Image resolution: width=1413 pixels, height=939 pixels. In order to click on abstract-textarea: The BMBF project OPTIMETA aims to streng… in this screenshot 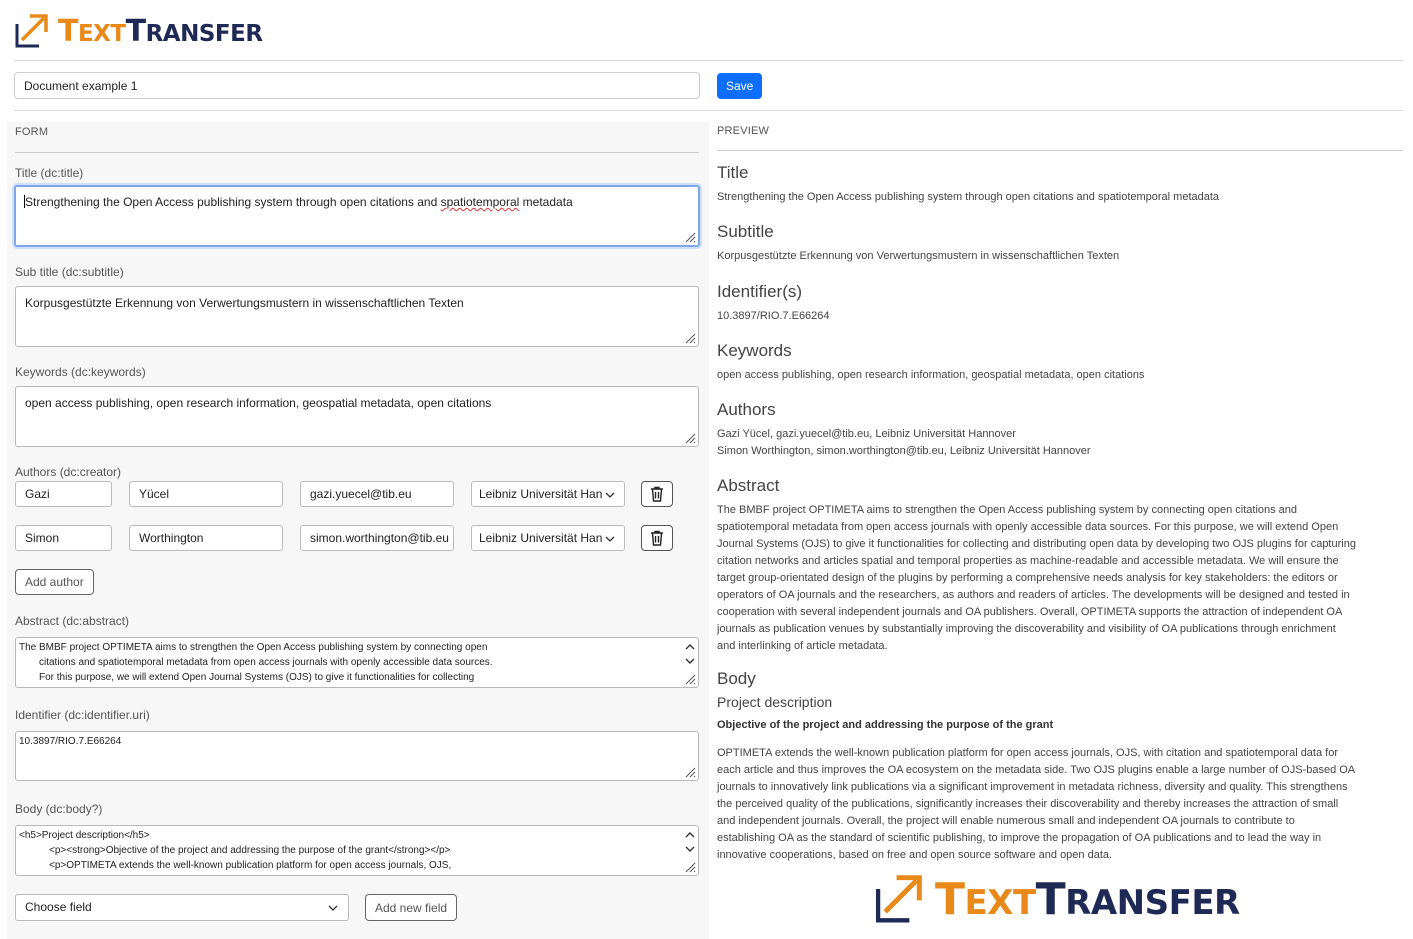, I will do `click(357, 662)`.